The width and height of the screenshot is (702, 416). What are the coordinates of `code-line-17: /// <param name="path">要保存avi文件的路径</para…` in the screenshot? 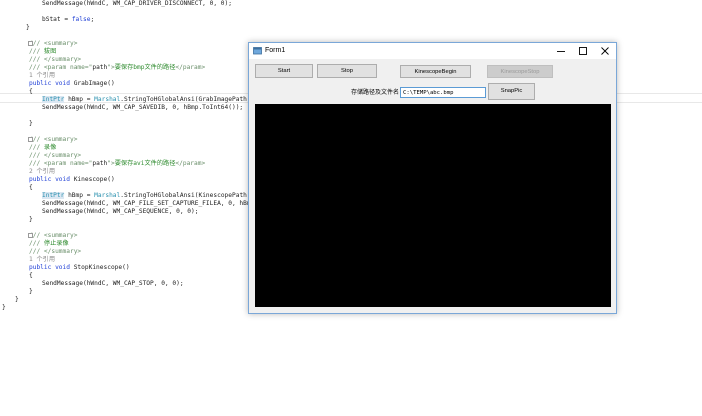 It's located at (117, 163).